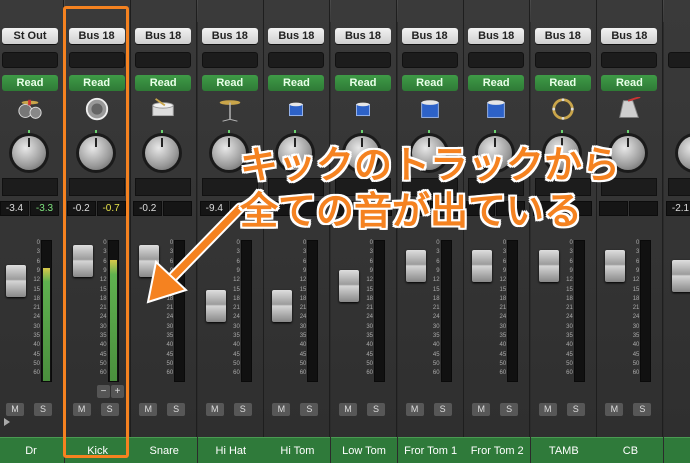 The width and height of the screenshot is (690, 463). What do you see at coordinates (630, 450) in the screenshot?
I see `track-name: CB` at bounding box center [630, 450].